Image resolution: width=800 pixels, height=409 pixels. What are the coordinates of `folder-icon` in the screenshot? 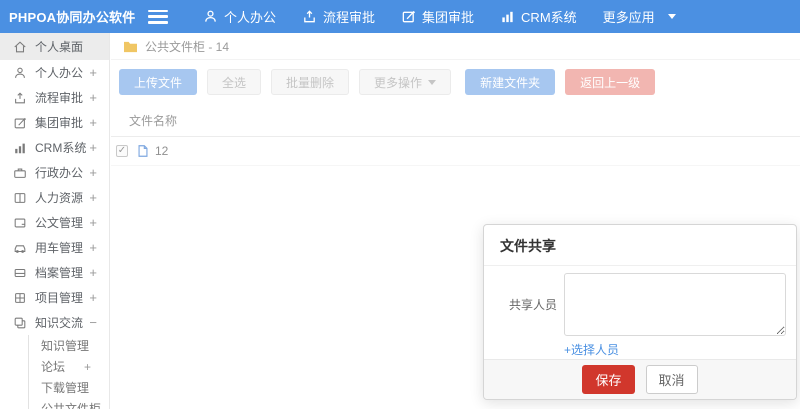 It's located at (130, 46).